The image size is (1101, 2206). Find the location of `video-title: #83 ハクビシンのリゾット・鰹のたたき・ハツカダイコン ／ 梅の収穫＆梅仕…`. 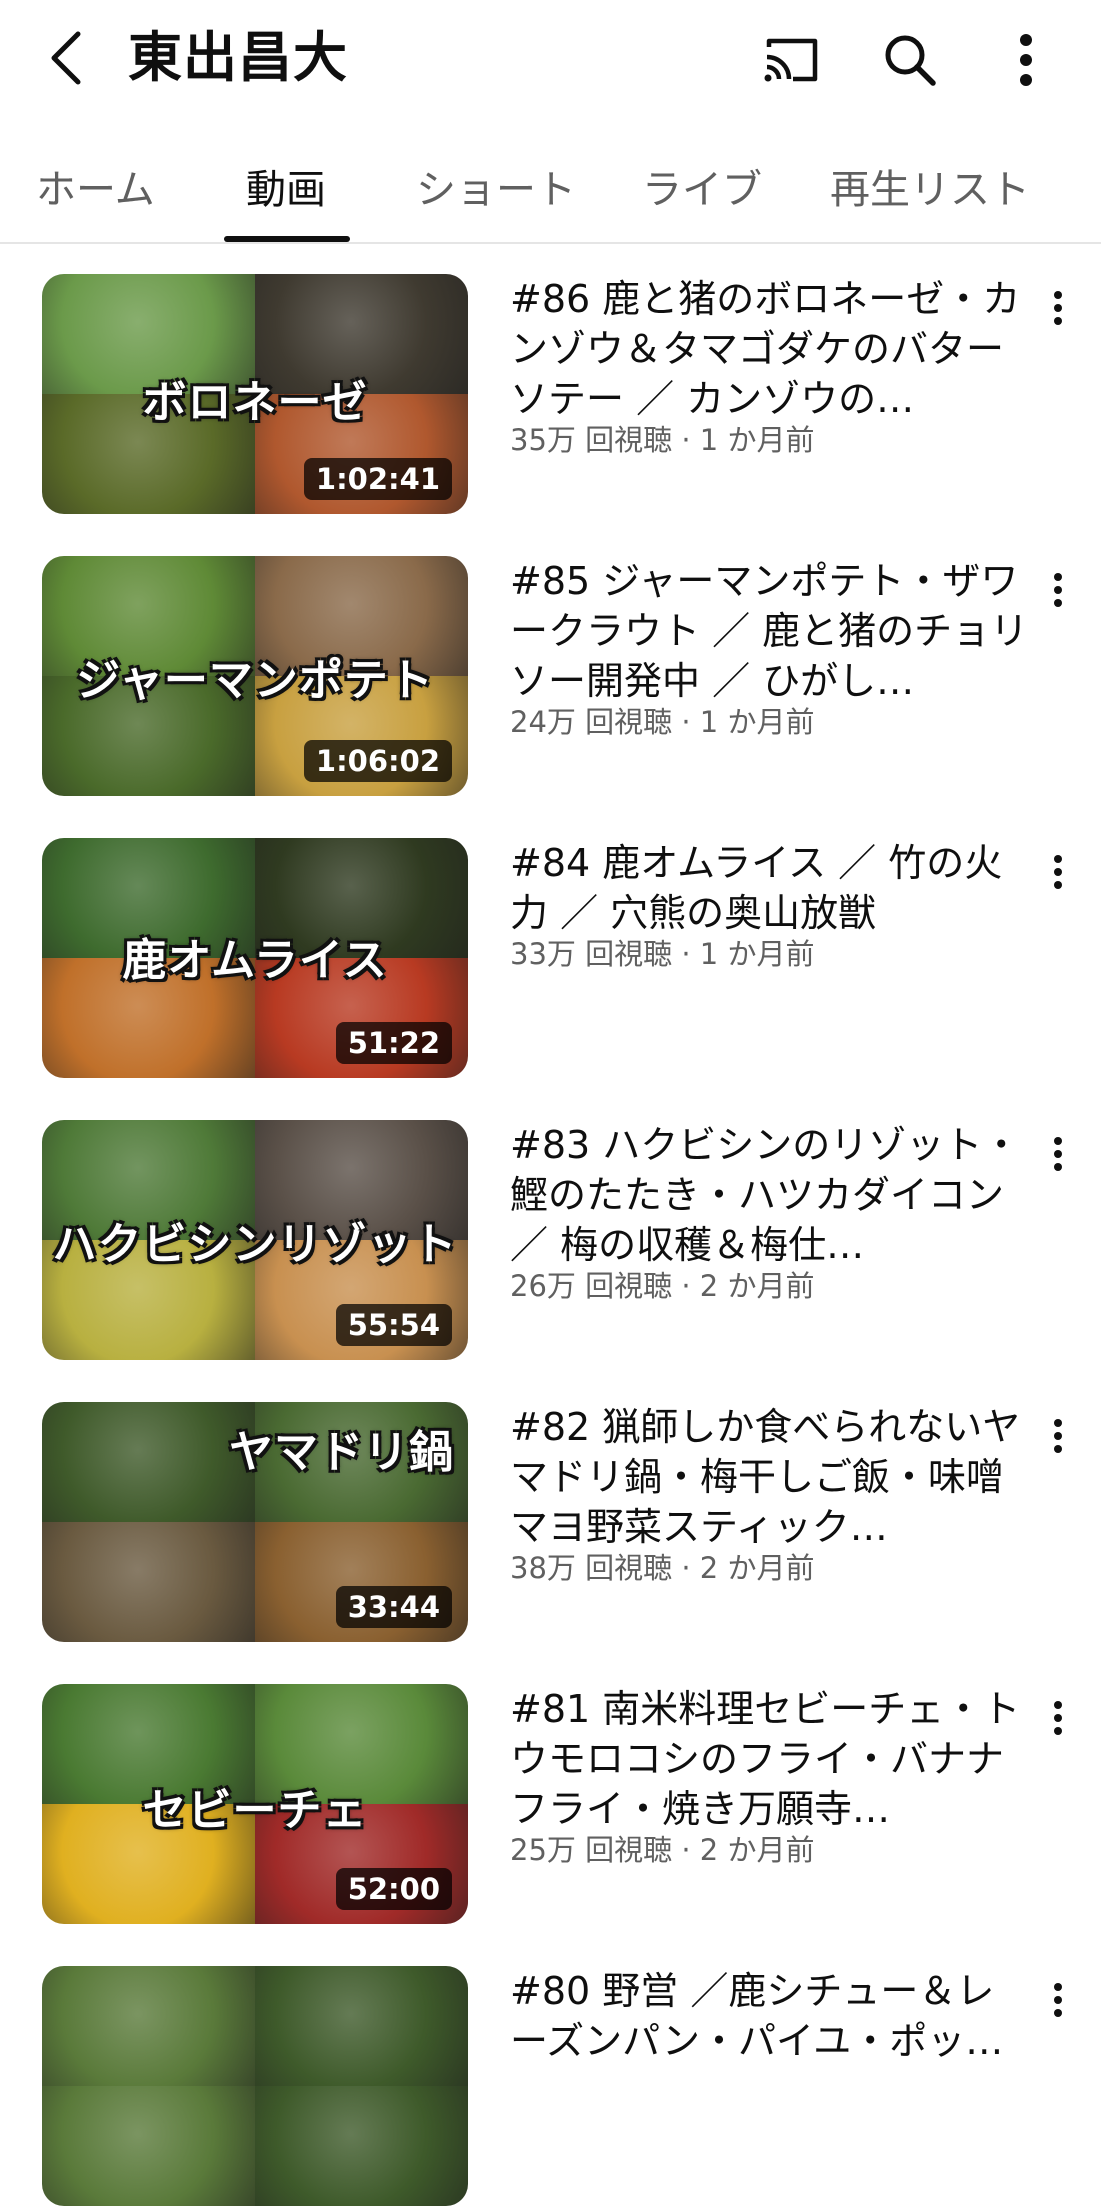

video-title: #83 ハクビシンのリゾット・鰹のたたき・ハツカダイコン ／ 梅の収穫＆梅仕… is located at coordinates (770, 1195).